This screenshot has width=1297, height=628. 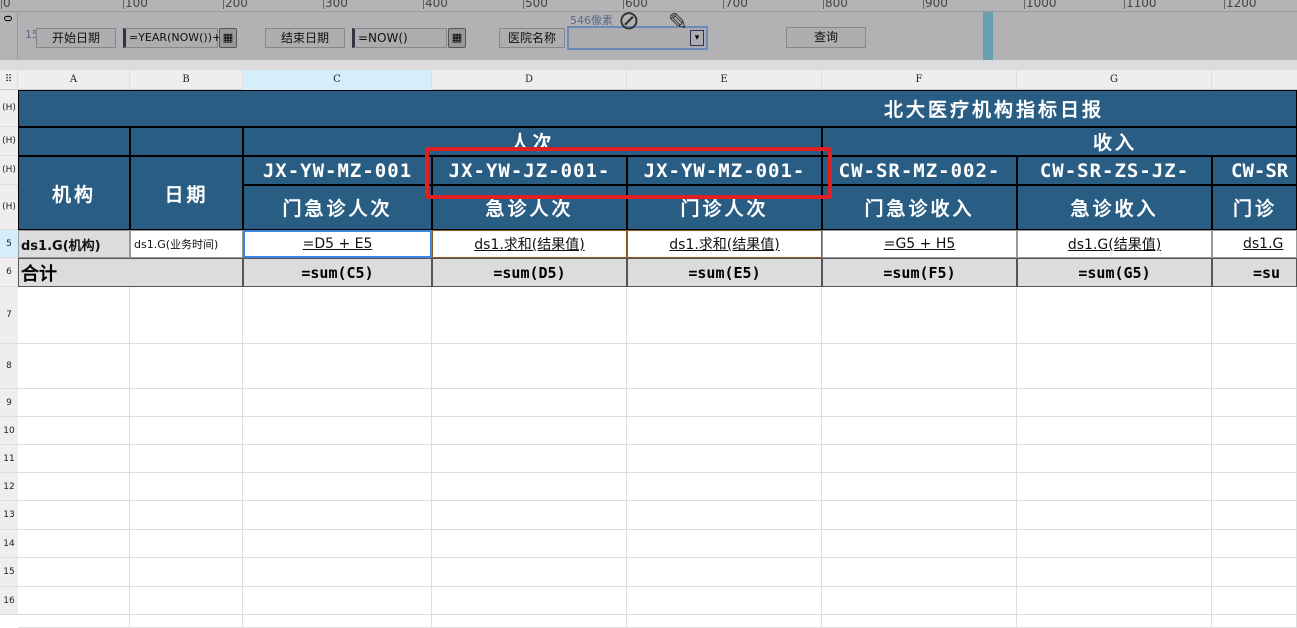 I want to click on column-header-f: F, so click(x=919, y=80).